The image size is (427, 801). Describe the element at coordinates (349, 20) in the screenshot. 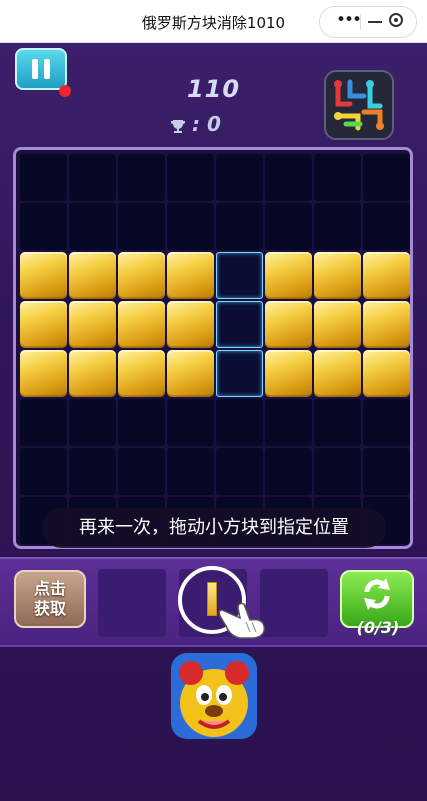

I see `more-icon: •••` at that location.